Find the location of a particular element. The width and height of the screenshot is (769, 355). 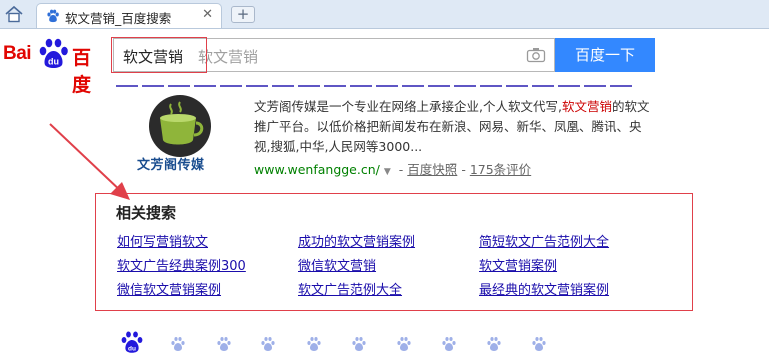

baidu-logo: Bai du 百度 is located at coordinates (55, 65).